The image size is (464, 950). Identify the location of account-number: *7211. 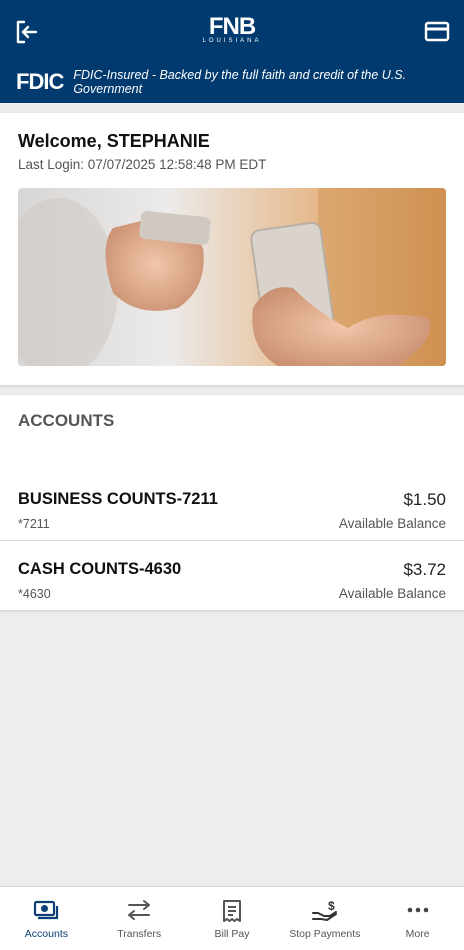
(34, 524).